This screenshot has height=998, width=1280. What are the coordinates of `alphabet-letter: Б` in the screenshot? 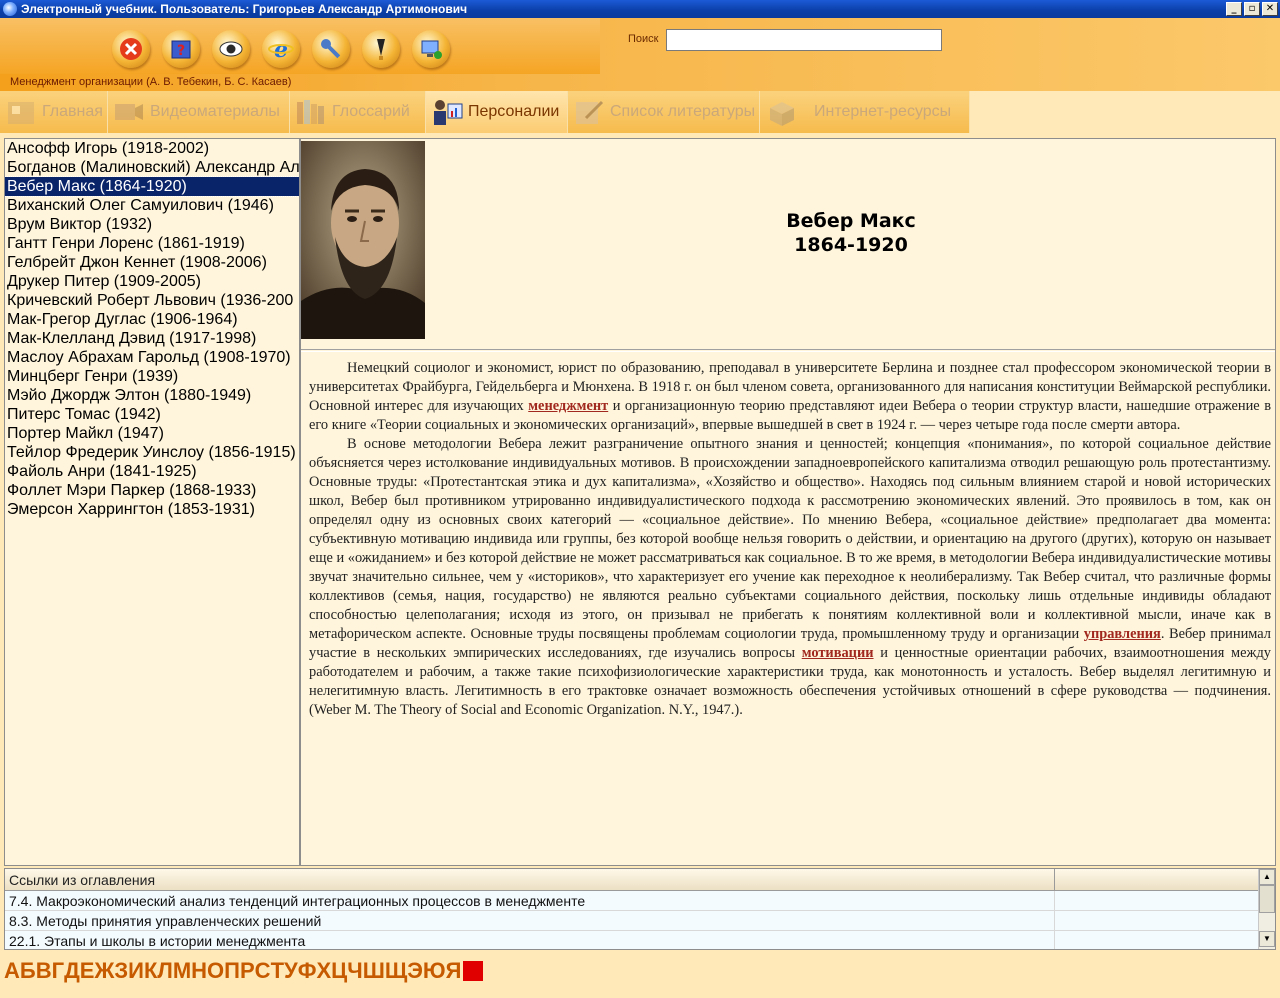 It's located at (28, 971).